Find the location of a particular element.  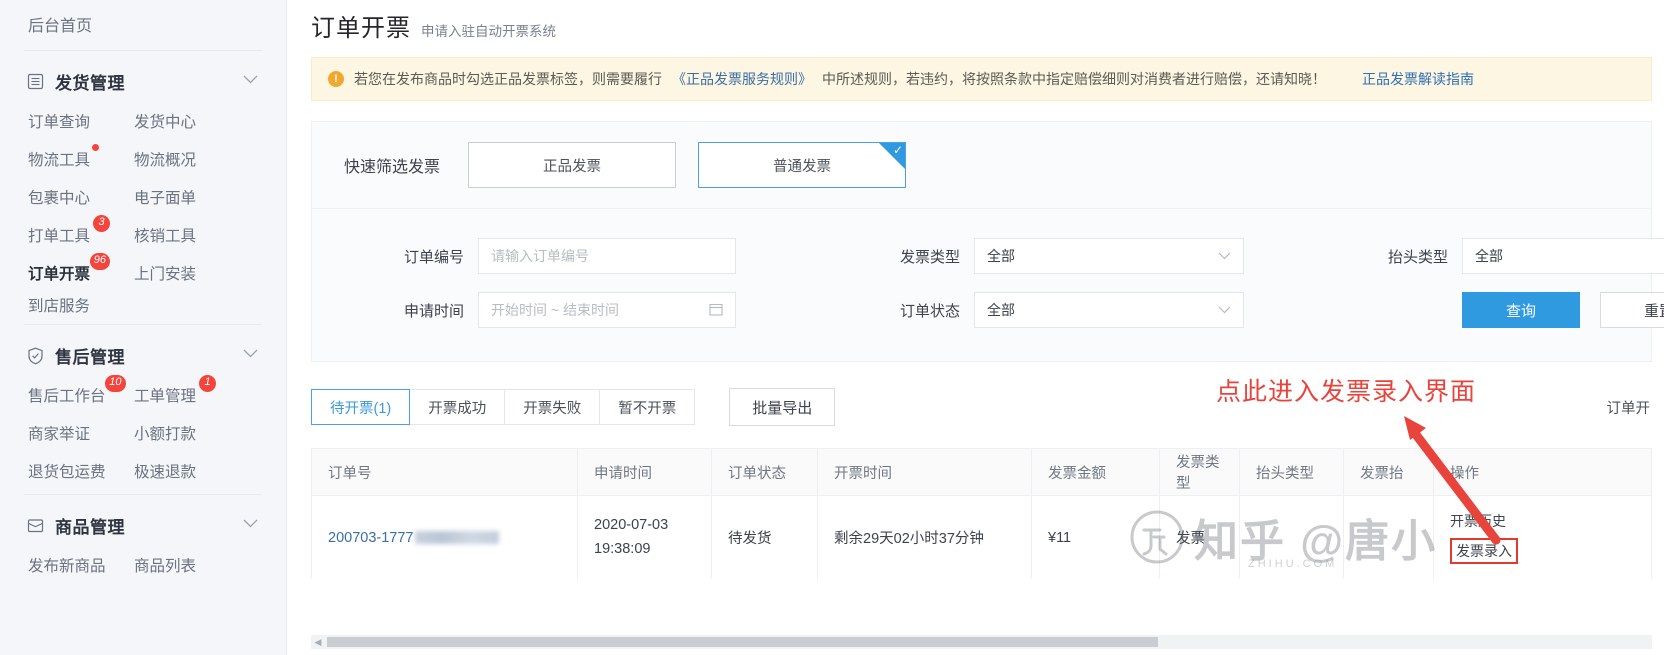

sidebar-links: 售后工作台 10 工单管理 1 商家举证 小额打款 退货包运费 极速退款 is located at coordinates (143, 433).